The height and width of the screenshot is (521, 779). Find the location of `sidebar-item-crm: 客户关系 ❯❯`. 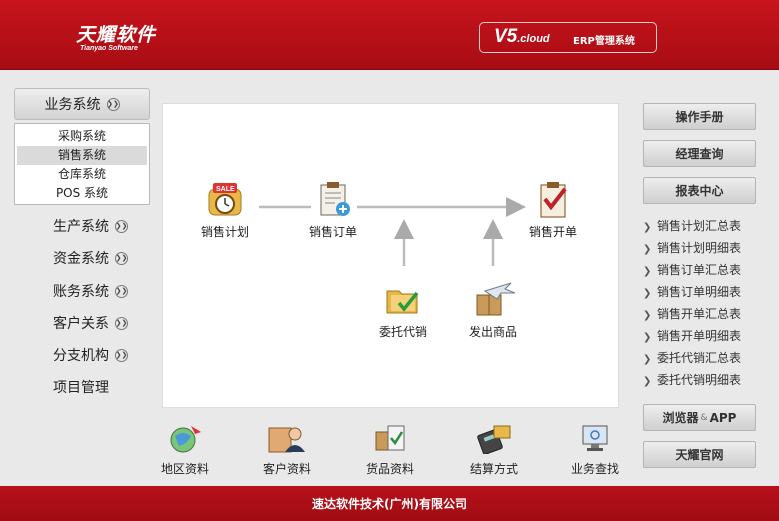

sidebar-item-crm: 客户关系 ❯❯ is located at coordinates (90, 323).